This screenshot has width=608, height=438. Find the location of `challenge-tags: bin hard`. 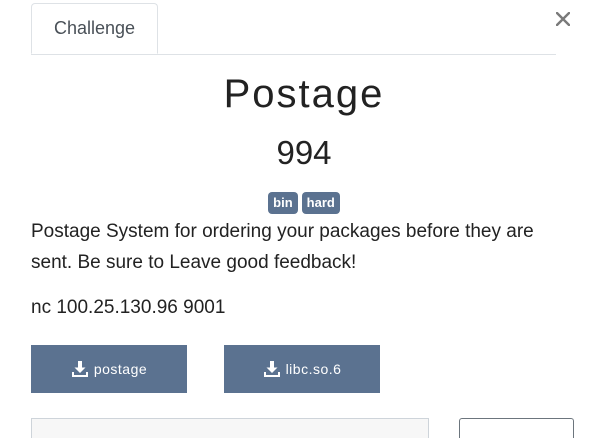

challenge-tags: bin hard is located at coordinates (304, 203).